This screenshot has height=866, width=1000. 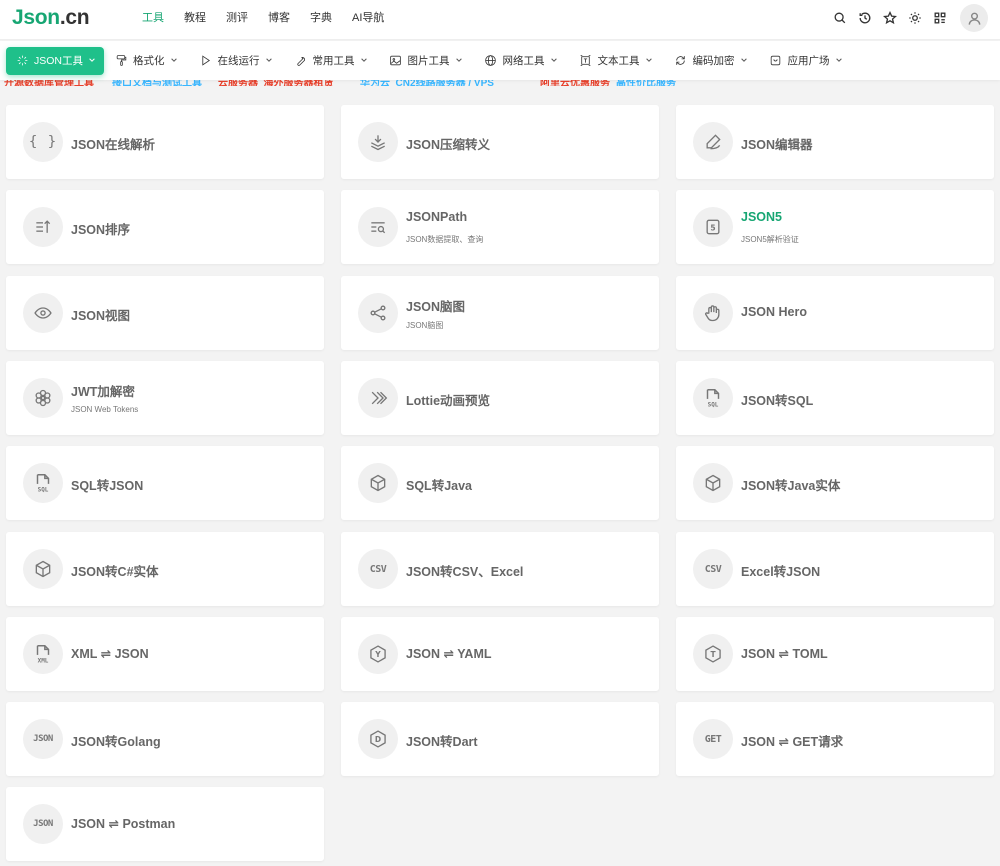 I want to click on tool-title: JSON脑图, so click(x=436, y=307).